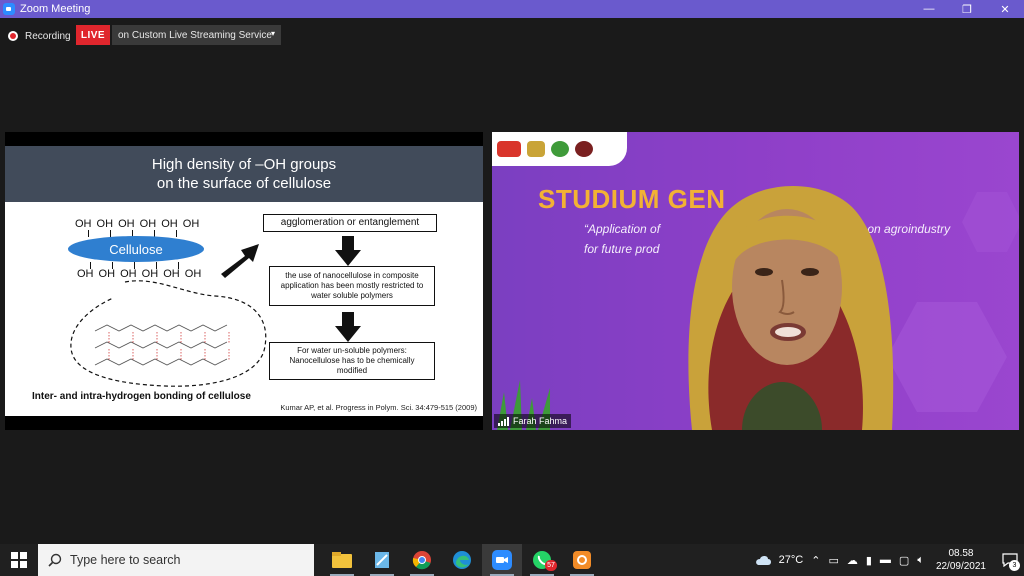 This screenshot has width=1024, height=576. What do you see at coordinates (622, 229) in the screenshot?
I see `event-subtitle-left: “Application of` at bounding box center [622, 229].